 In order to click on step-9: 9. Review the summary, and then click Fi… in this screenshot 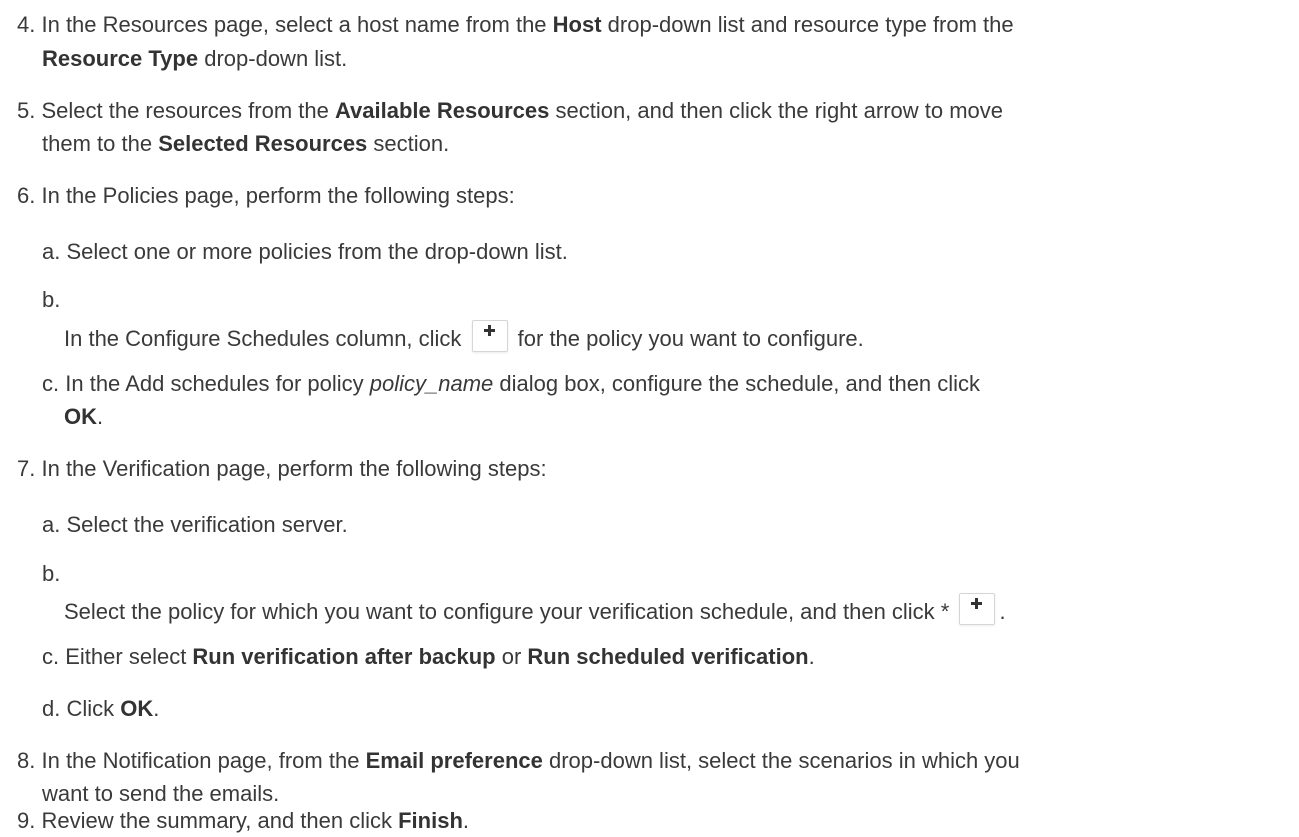, I will do `click(243, 821)`.